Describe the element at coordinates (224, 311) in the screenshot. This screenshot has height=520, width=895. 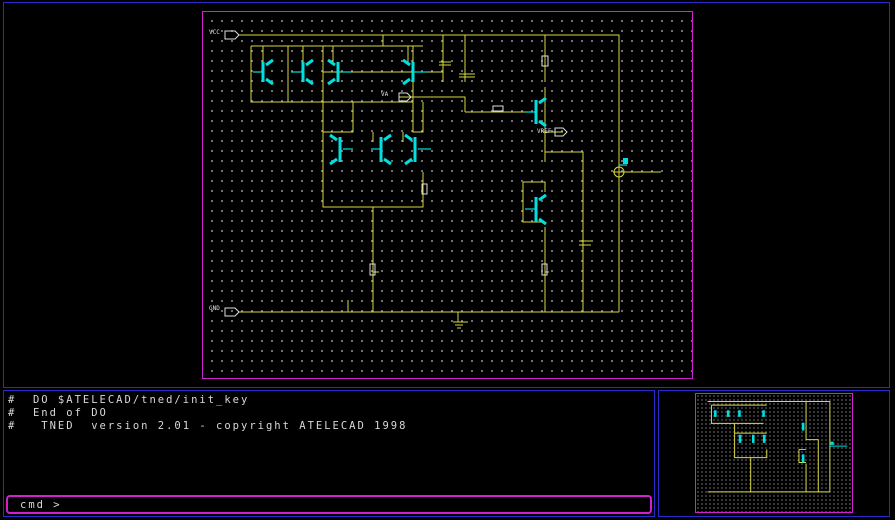
I see `gnd-port: GND` at that location.